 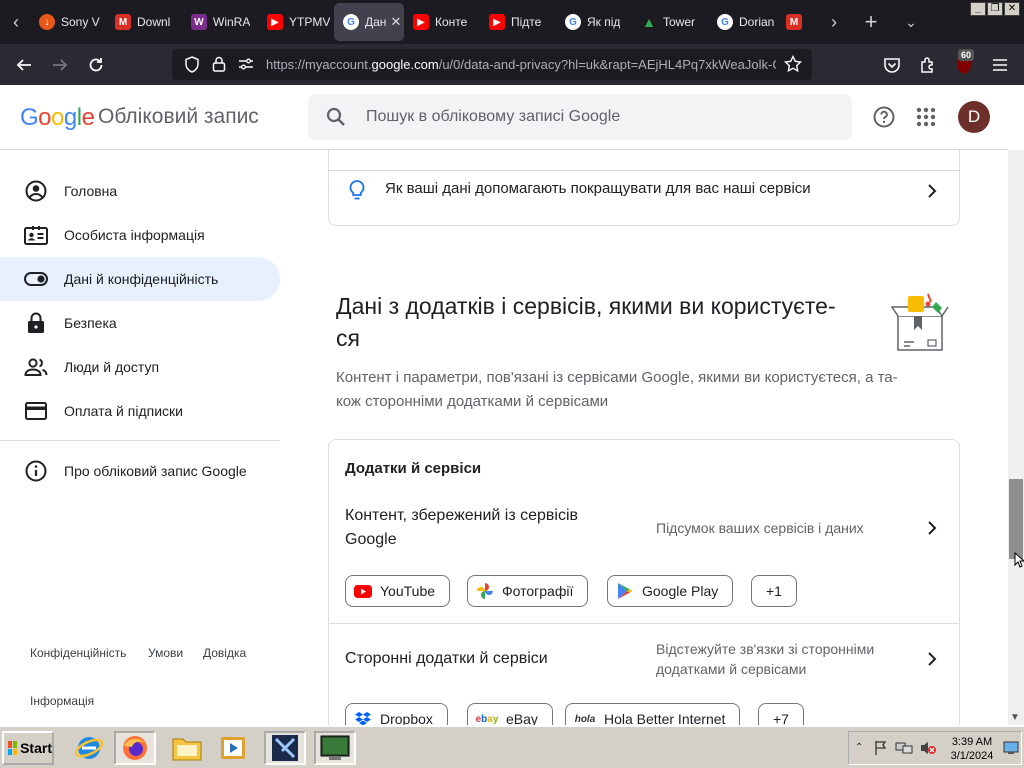 I want to click on page-scrollbar: ▼, so click(x=1016, y=437).